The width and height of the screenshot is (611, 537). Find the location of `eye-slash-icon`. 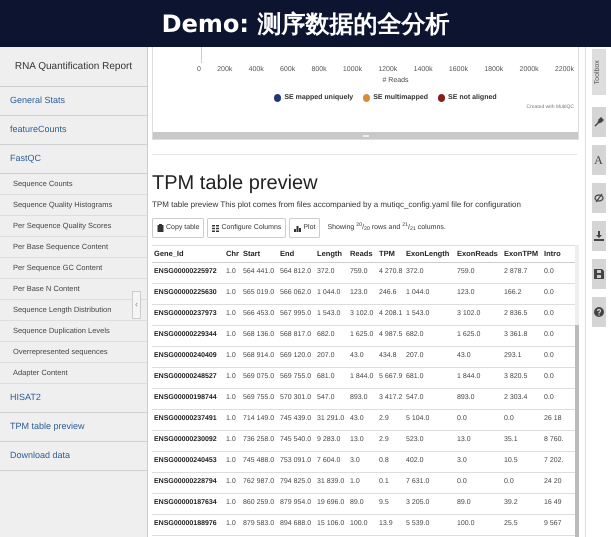

eye-slash-icon is located at coordinates (599, 198).